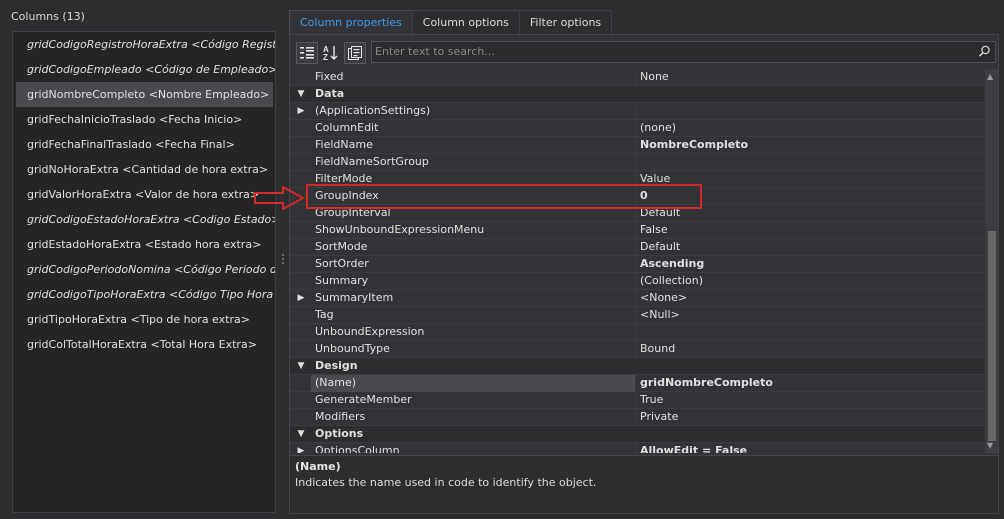  Describe the element at coordinates (339, 433) in the screenshot. I see `category-label: Options` at that location.